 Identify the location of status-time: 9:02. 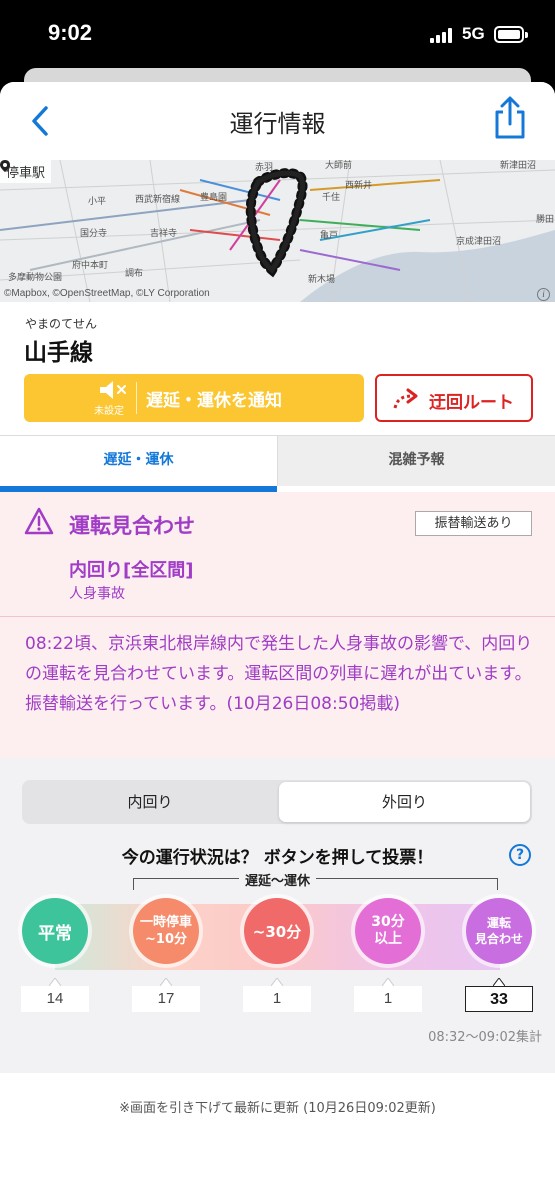
(70, 32).